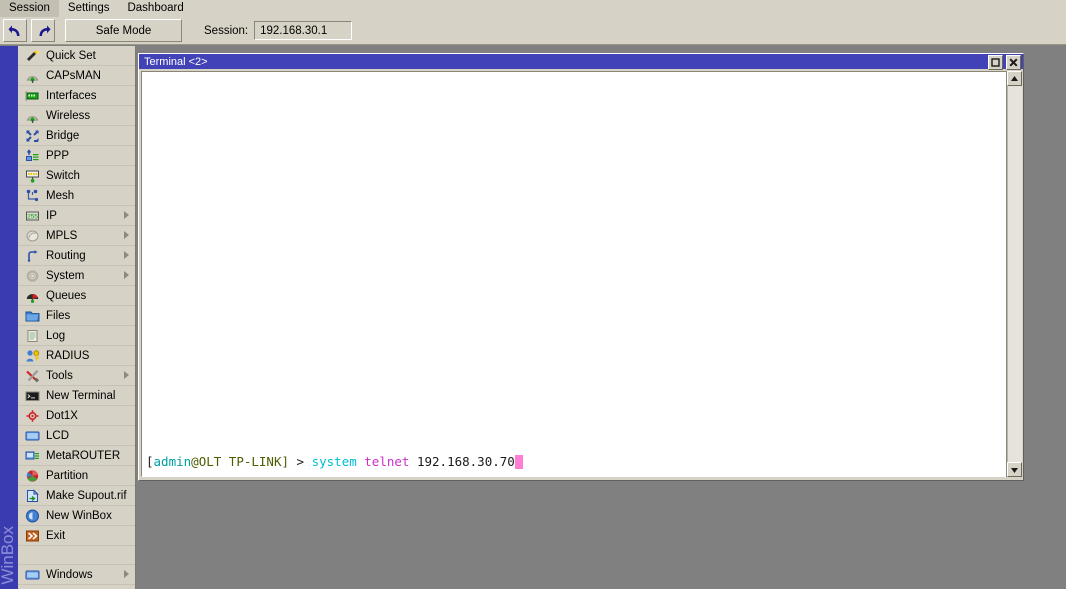 This screenshot has width=1066, height=589. Describe the element at coordinates (76, 376) in the screenshot. I see `sidebar-item-tools: Tools` at that location.